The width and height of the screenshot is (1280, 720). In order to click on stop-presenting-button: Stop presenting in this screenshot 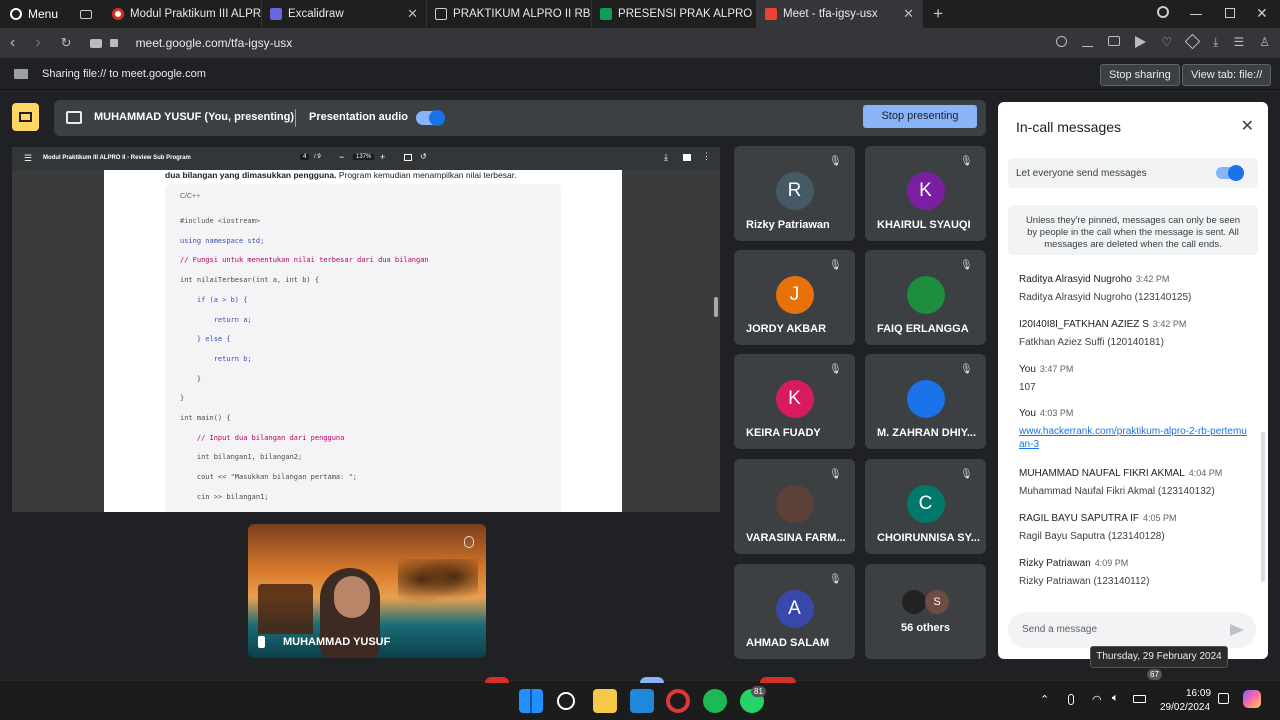, I will do `click(920, 116)`.